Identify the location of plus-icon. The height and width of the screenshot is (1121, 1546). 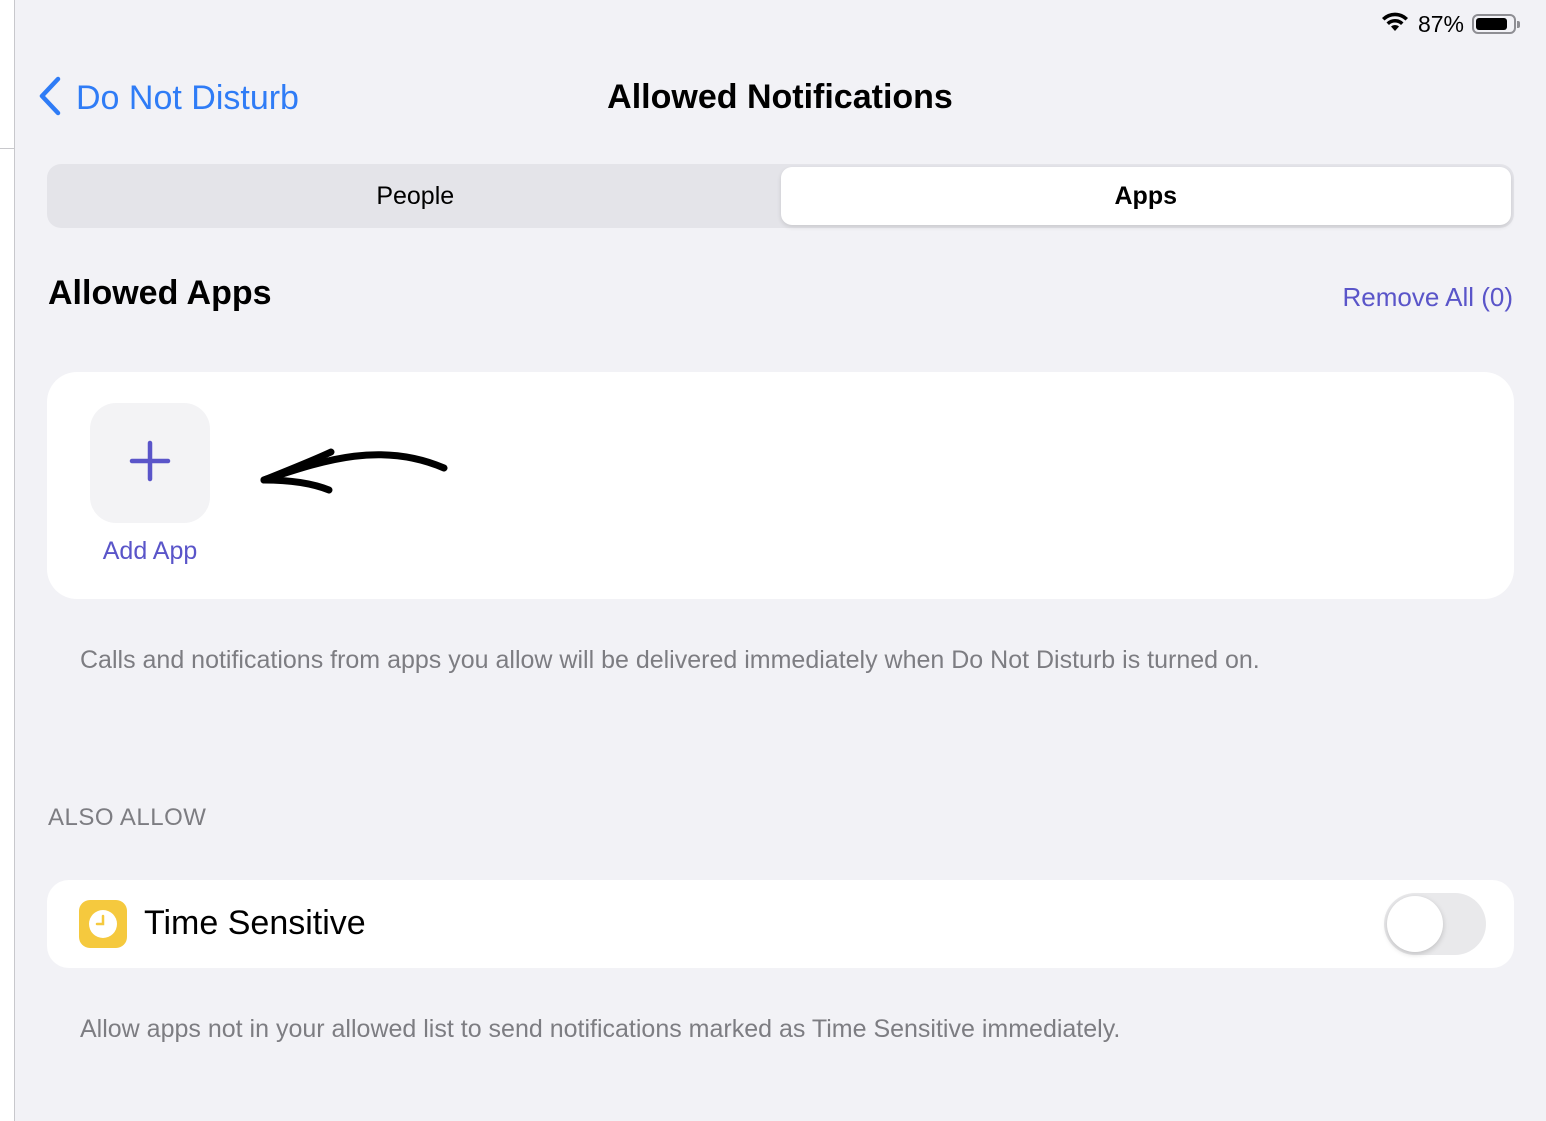
(150, 463).